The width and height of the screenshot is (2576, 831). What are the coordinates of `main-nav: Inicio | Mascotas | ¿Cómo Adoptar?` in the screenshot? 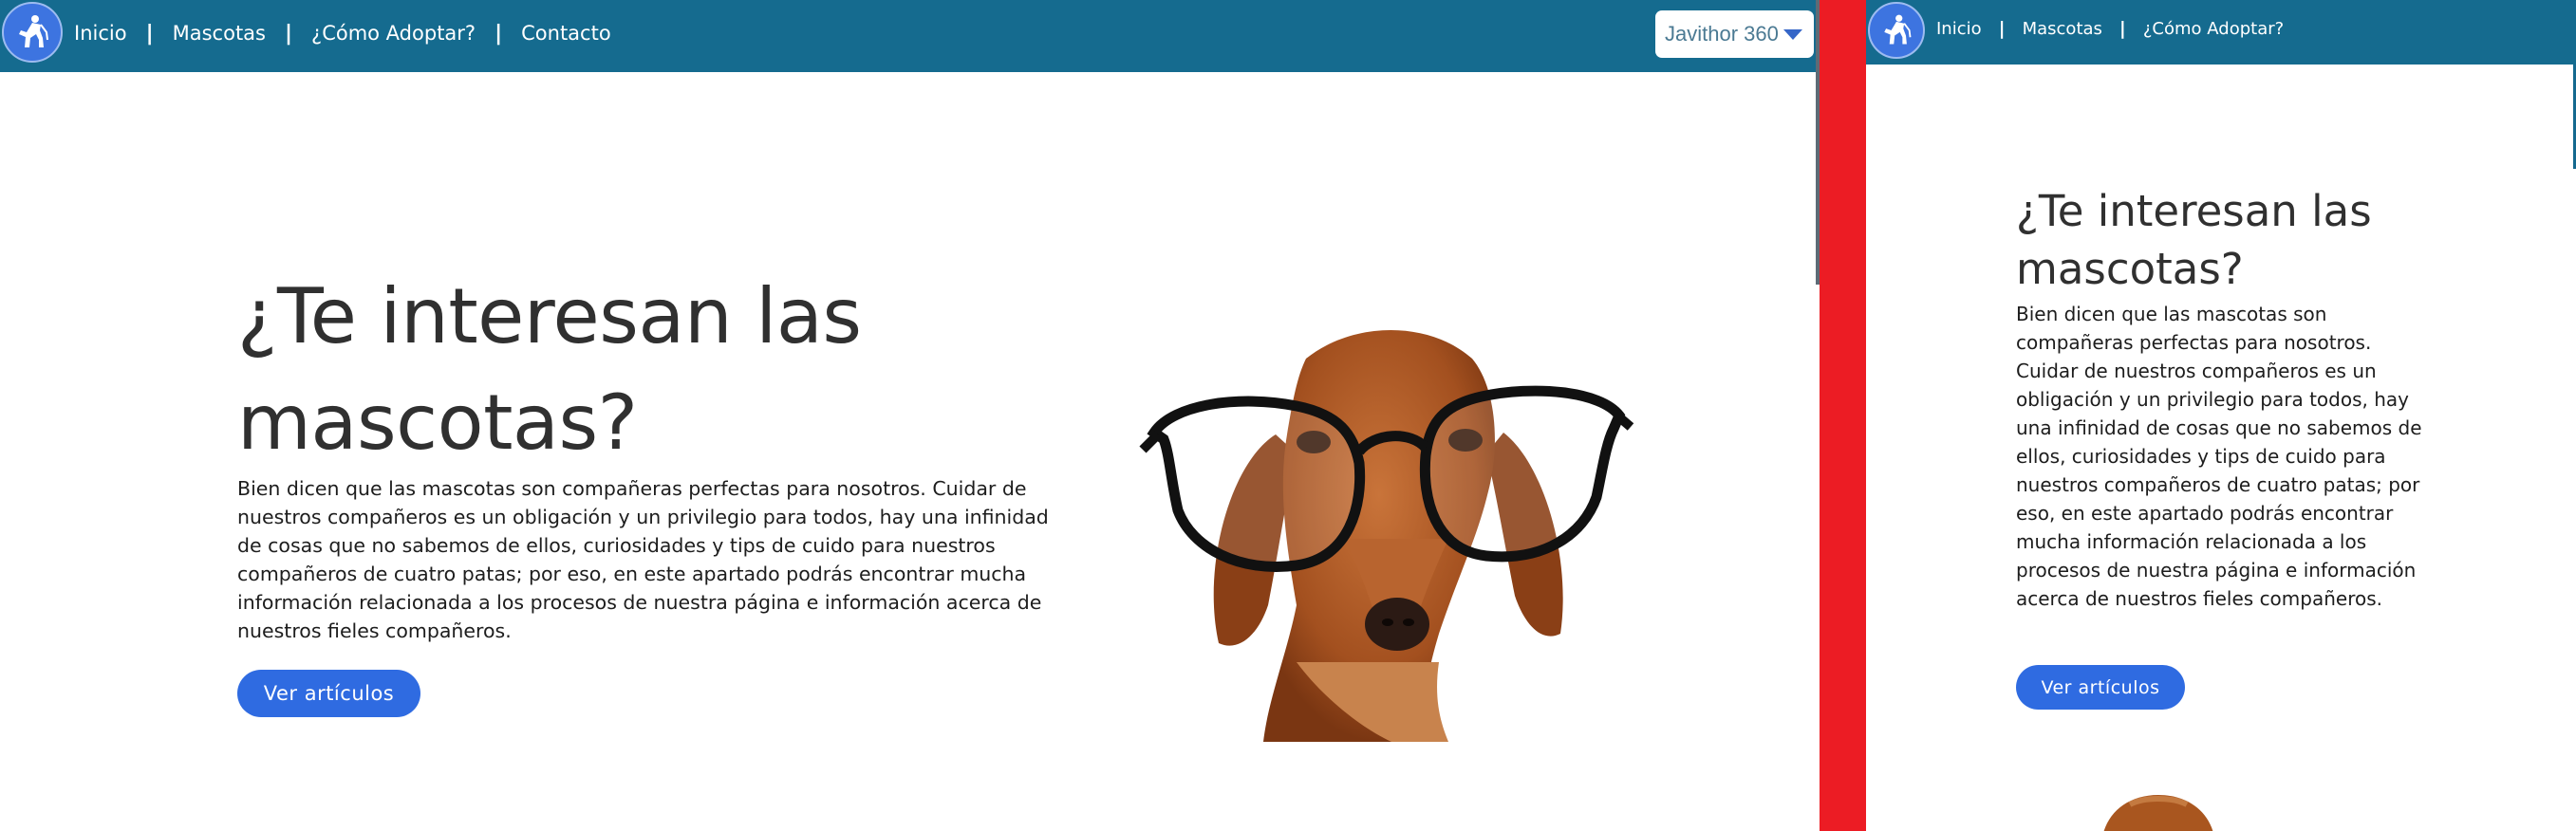 It's located at (2110, 29).